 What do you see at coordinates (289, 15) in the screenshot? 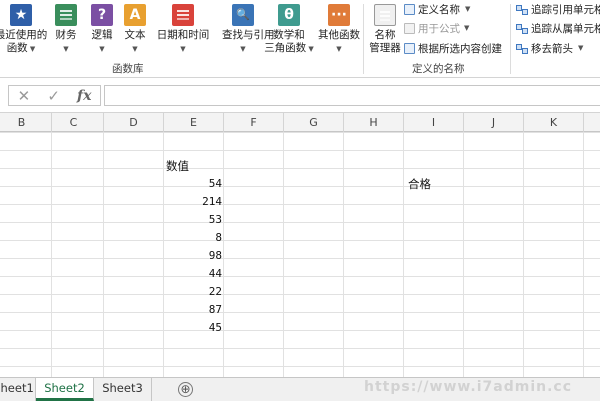
I see `theta-icon: θ` at bounding box center [289, 15].